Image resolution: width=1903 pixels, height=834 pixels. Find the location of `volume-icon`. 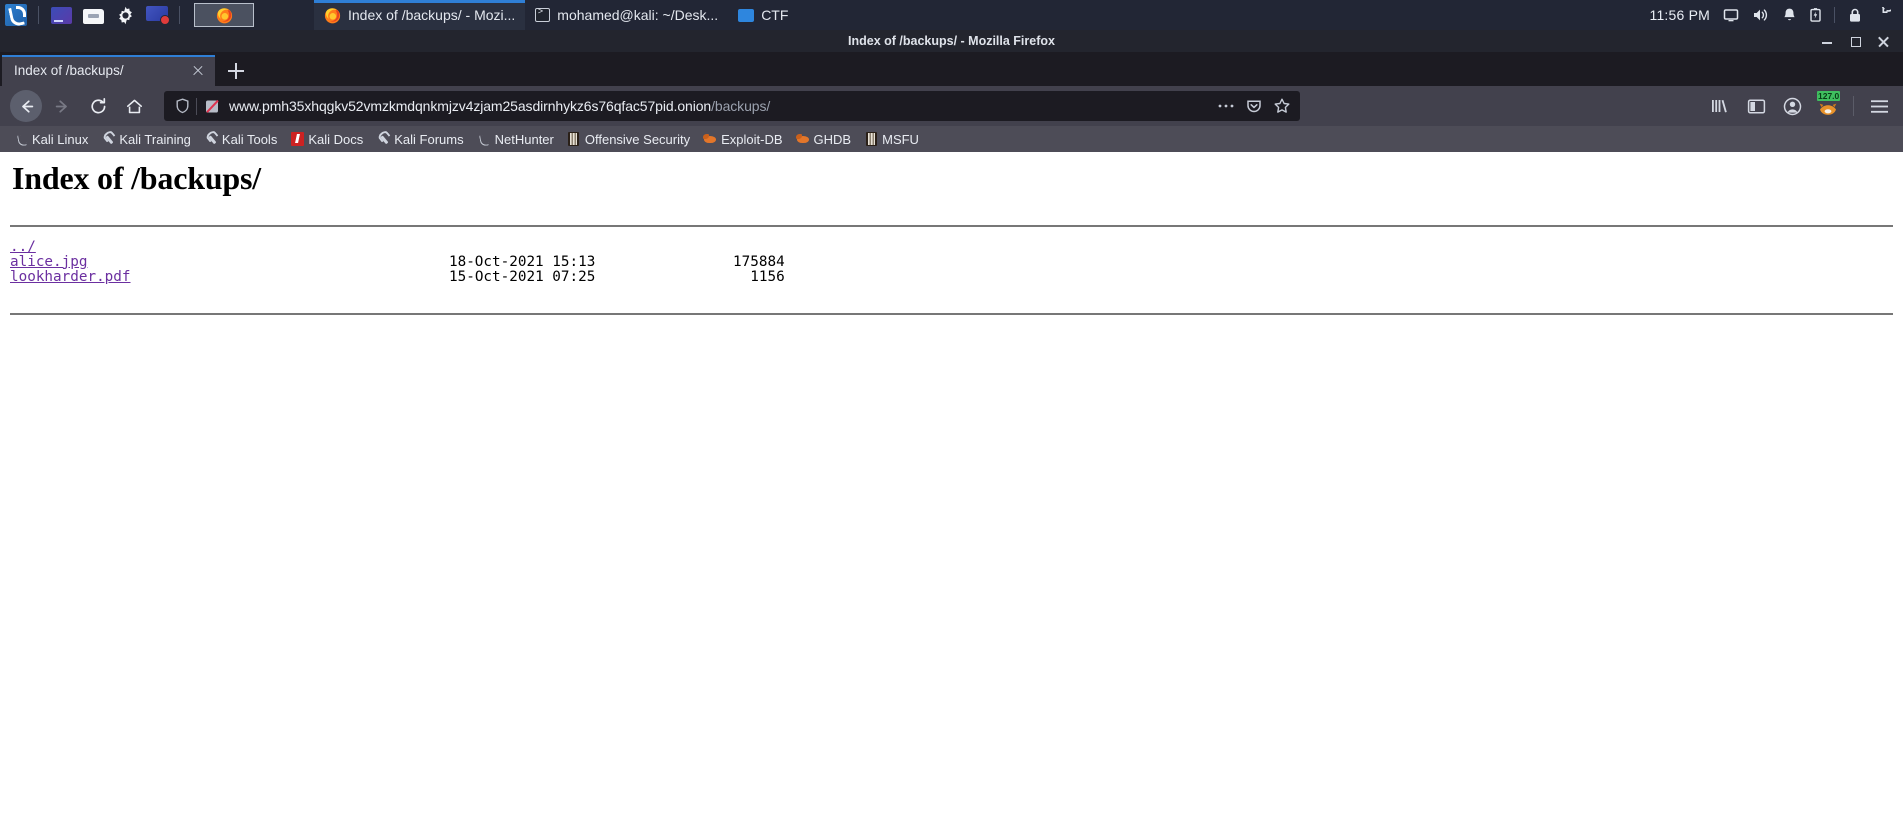

volume-icon is located at coordinates (1760, 15).